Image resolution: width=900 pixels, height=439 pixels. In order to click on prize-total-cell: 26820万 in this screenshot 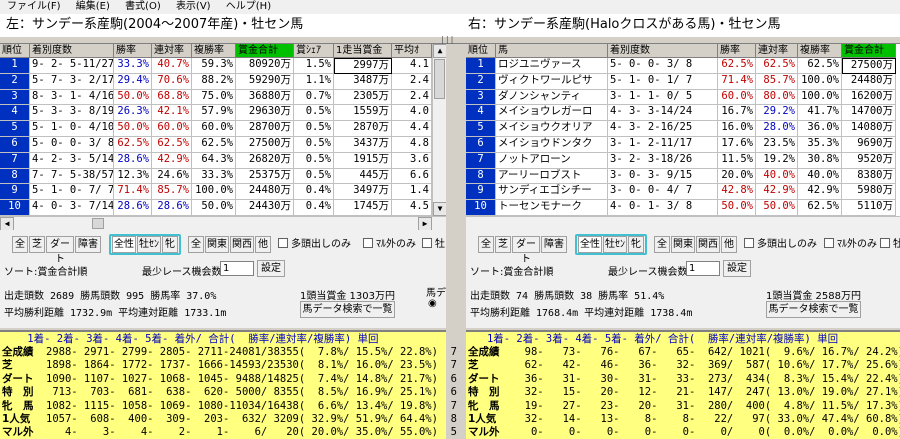, I will do `click(265, 160)`.